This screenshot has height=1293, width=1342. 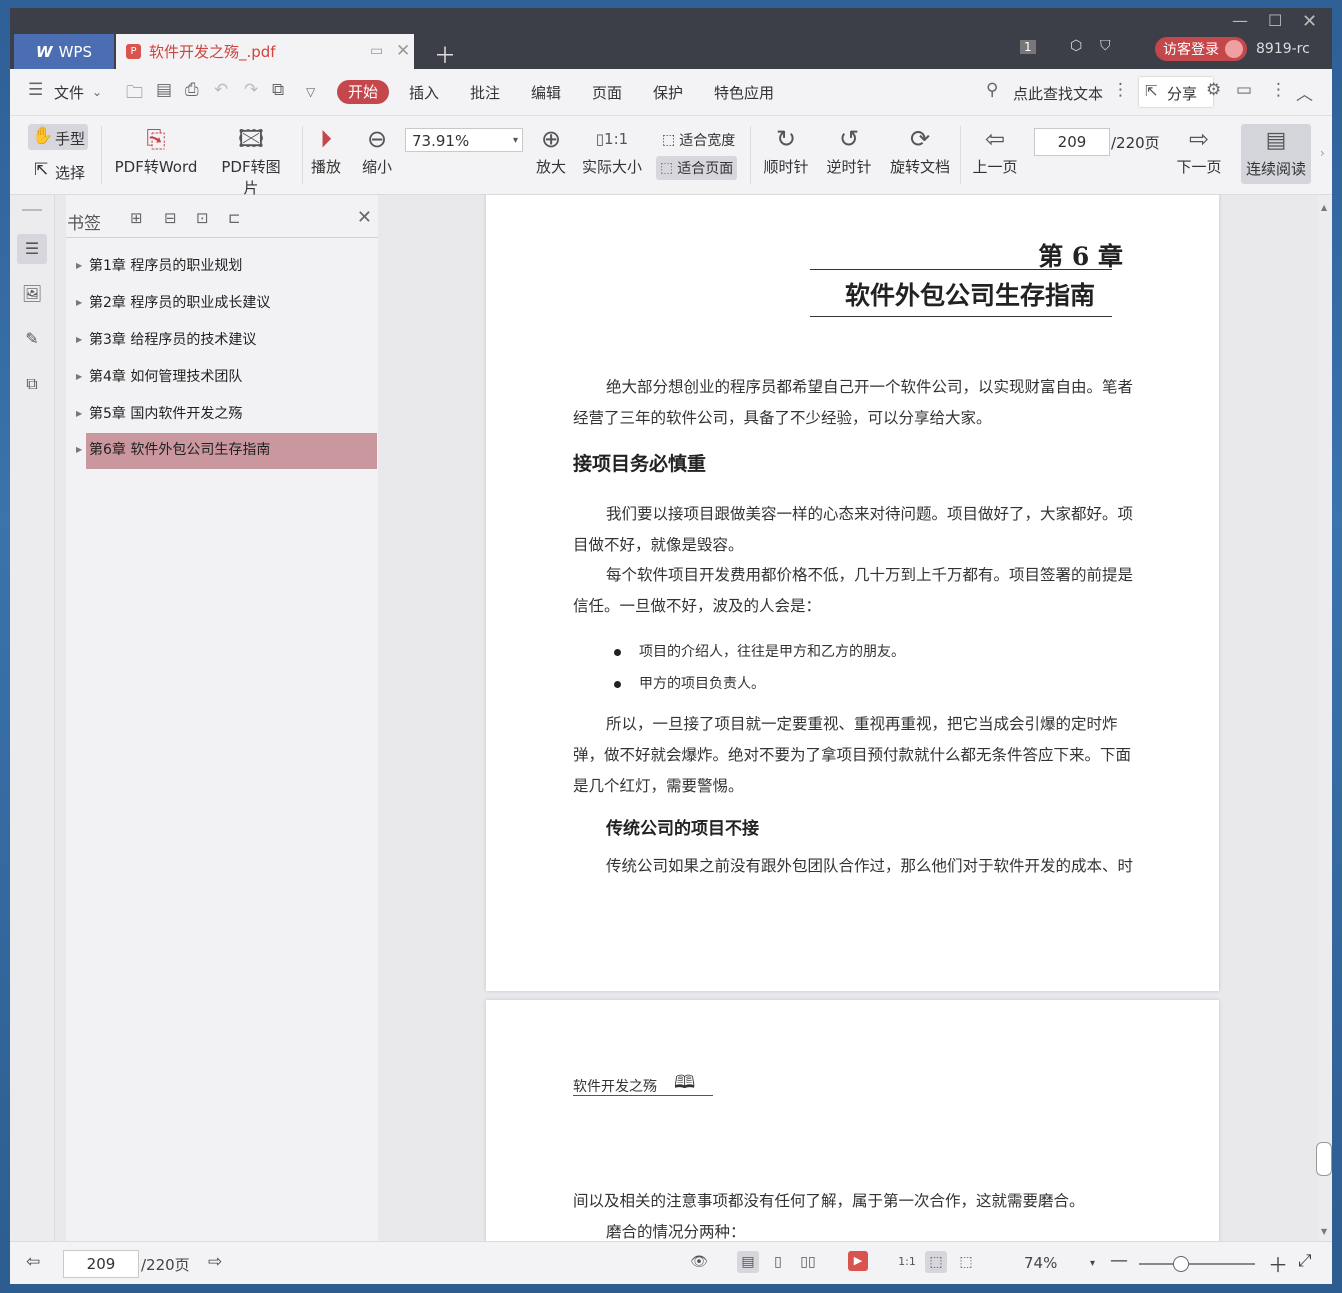 I want to click on status-page-input: 209, so click(x=101, y=1264).